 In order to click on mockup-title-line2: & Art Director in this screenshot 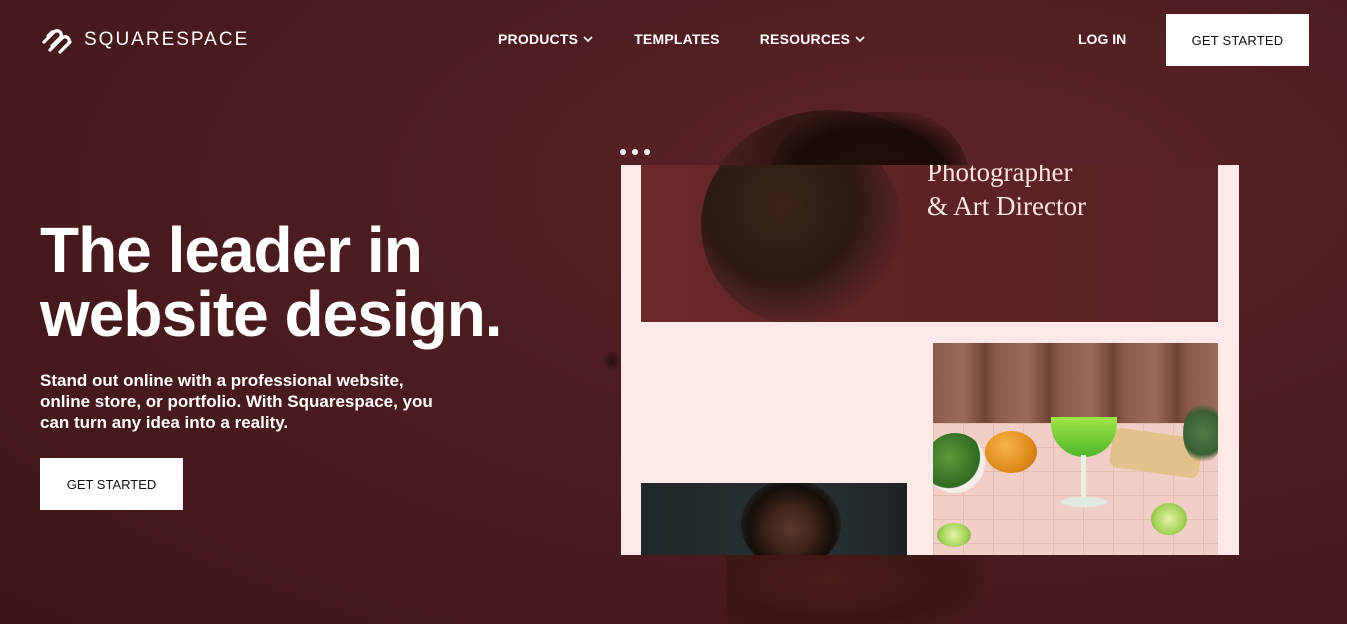, I will do `click(1006, 206)`.